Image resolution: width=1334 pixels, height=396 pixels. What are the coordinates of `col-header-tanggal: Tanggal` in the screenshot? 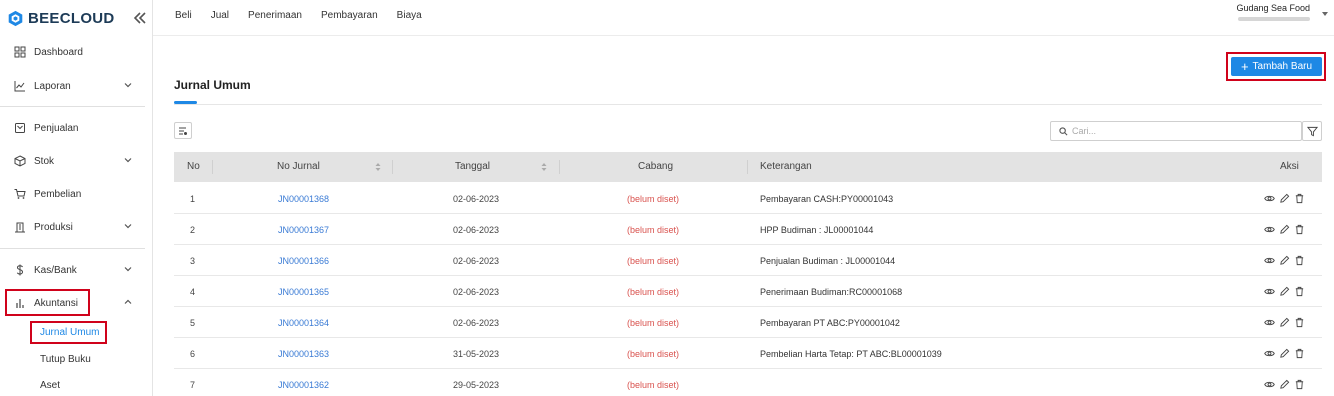 It's located at (472, 166).